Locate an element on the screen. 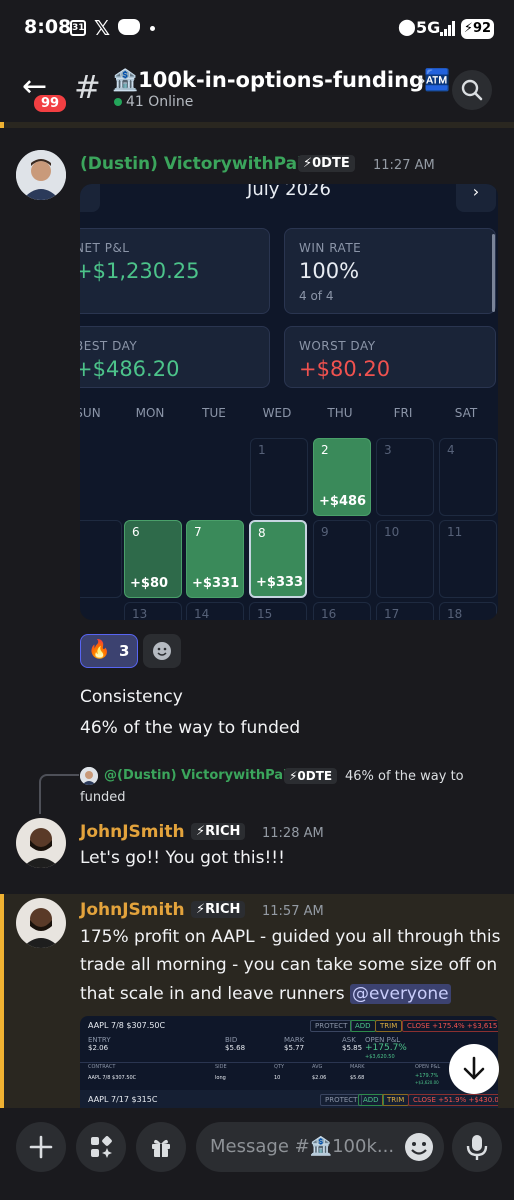  role-tag: ⚡RICH is located at coordinates (218, 909).